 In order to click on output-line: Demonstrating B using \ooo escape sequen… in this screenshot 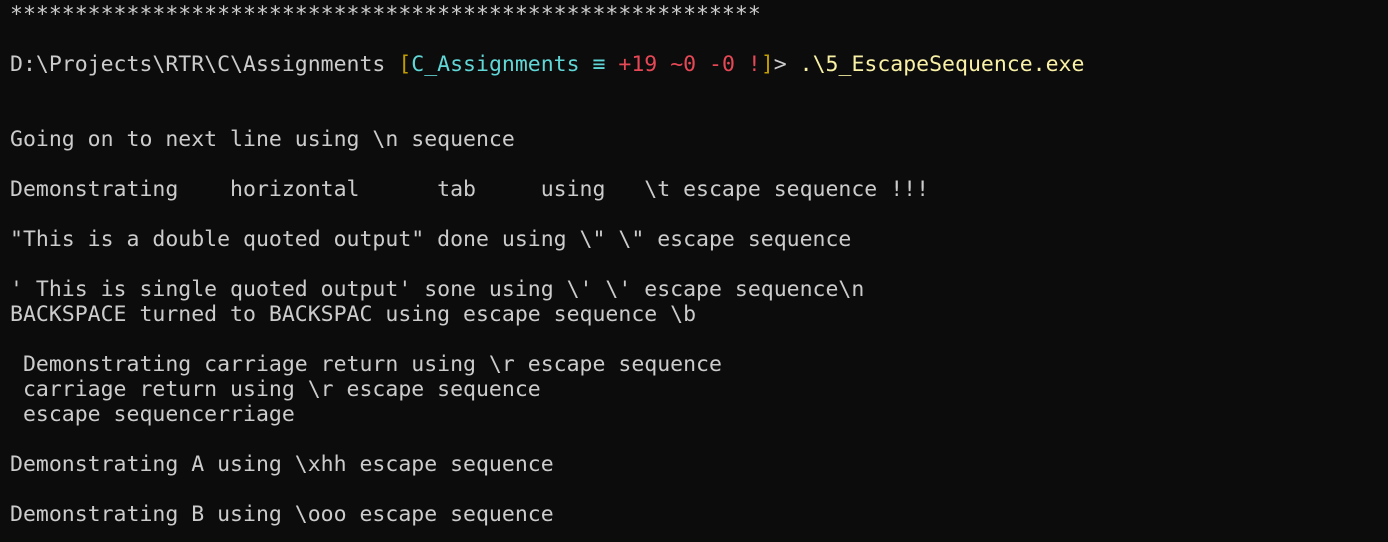, I will do `click(282, 514)`.